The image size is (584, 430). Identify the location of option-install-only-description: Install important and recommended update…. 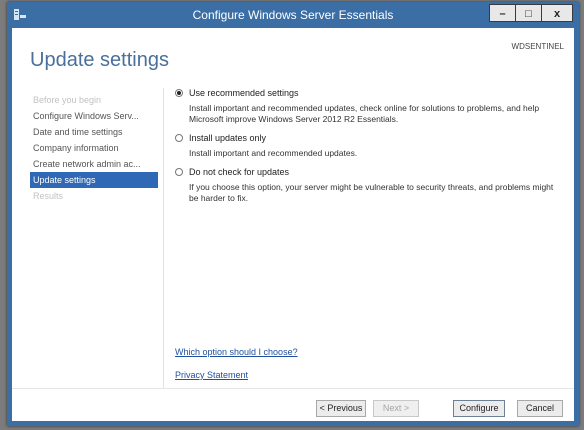
(273, 153).